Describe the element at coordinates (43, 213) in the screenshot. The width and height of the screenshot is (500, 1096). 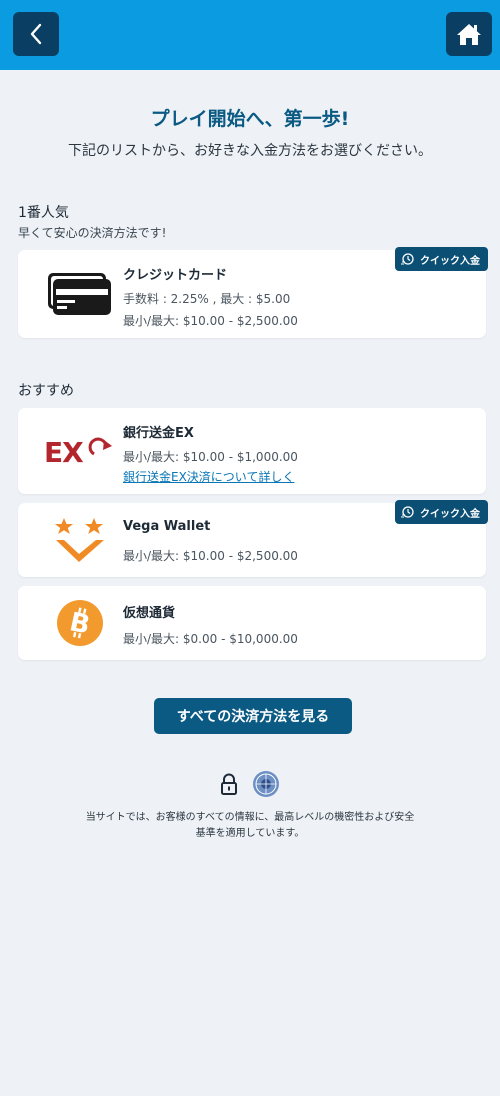
I see `section-title-popular: 1番人気` at that location.